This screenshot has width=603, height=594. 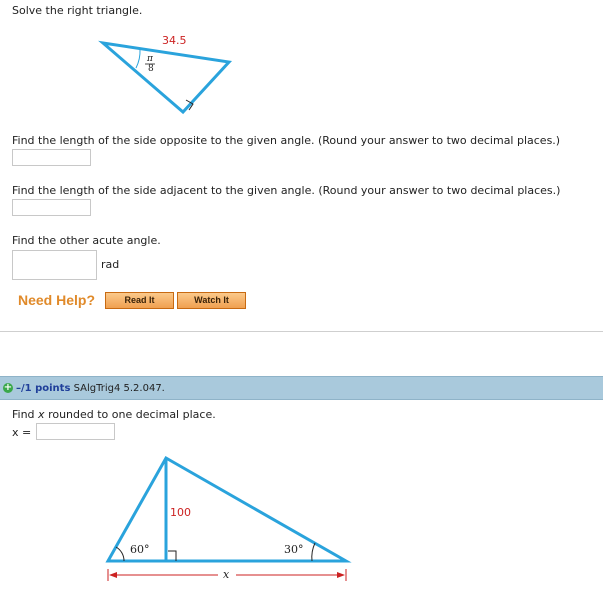 I want to click on base-label: x, so click(x=226, y=574).